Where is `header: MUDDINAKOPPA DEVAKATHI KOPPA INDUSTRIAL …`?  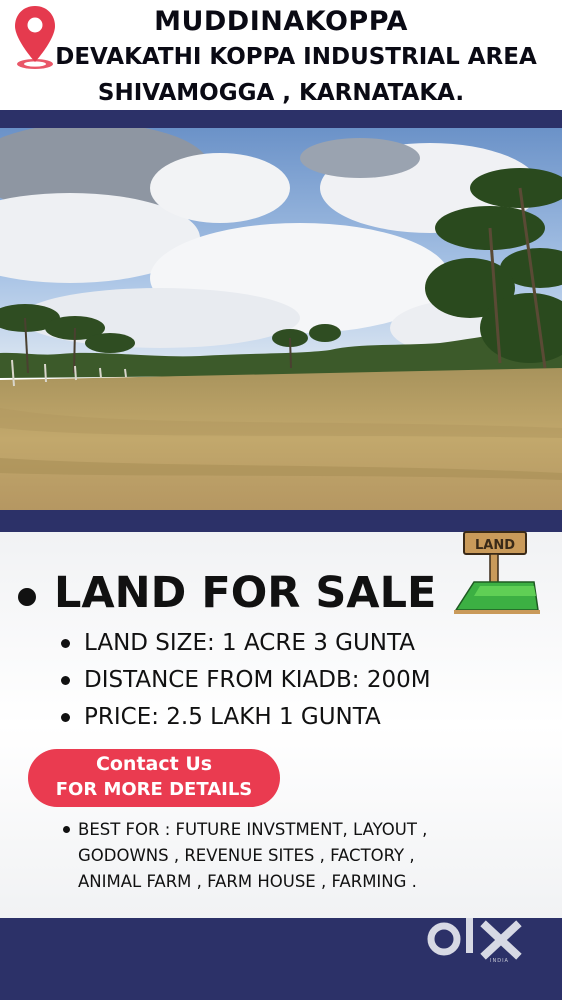
header: MUDDINAKOPPA DEVAKATHI KOPPA INDUSTRIAL … is located at coordinates (281, 55).